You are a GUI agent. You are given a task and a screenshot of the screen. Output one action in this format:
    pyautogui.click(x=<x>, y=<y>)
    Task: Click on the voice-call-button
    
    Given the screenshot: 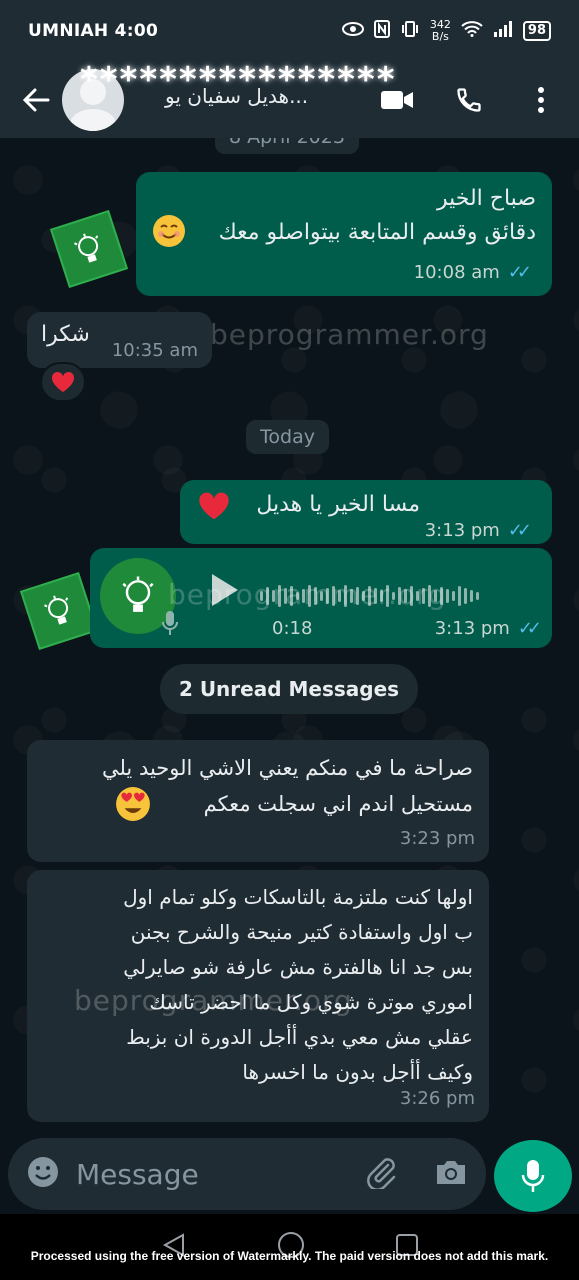 What is the action you would take?
    pyautogui.click(x=469, y=100)
    